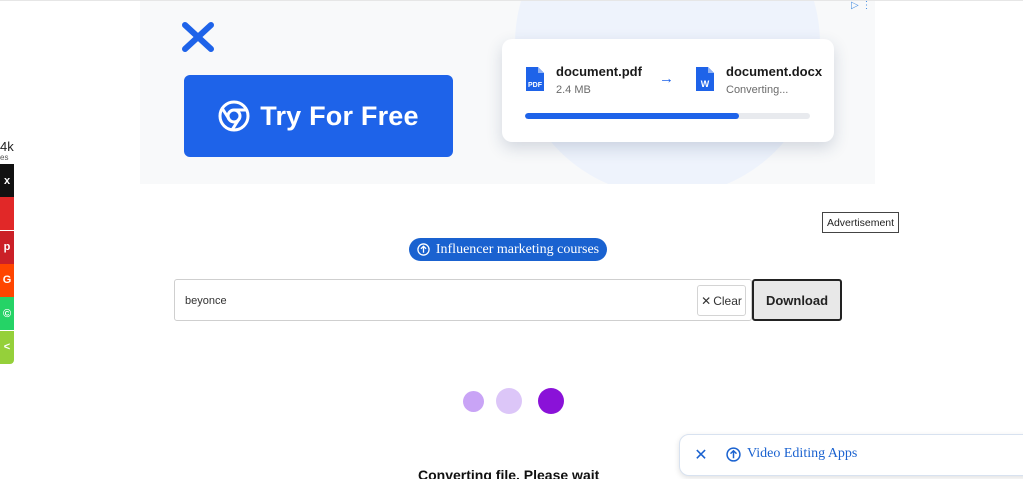 The image size is (1023, 479). I want to click on whatsapp-share-icon: ©, so click(7, 314).